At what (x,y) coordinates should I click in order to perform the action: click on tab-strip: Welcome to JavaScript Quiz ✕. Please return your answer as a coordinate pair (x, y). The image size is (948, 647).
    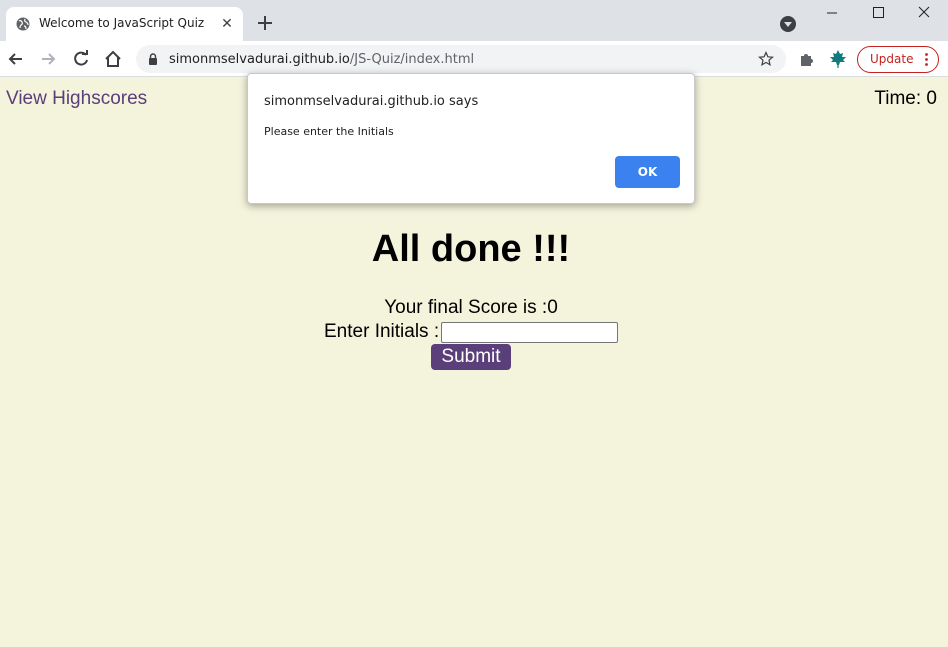
    Looking at the image, I should click on (474, 20).